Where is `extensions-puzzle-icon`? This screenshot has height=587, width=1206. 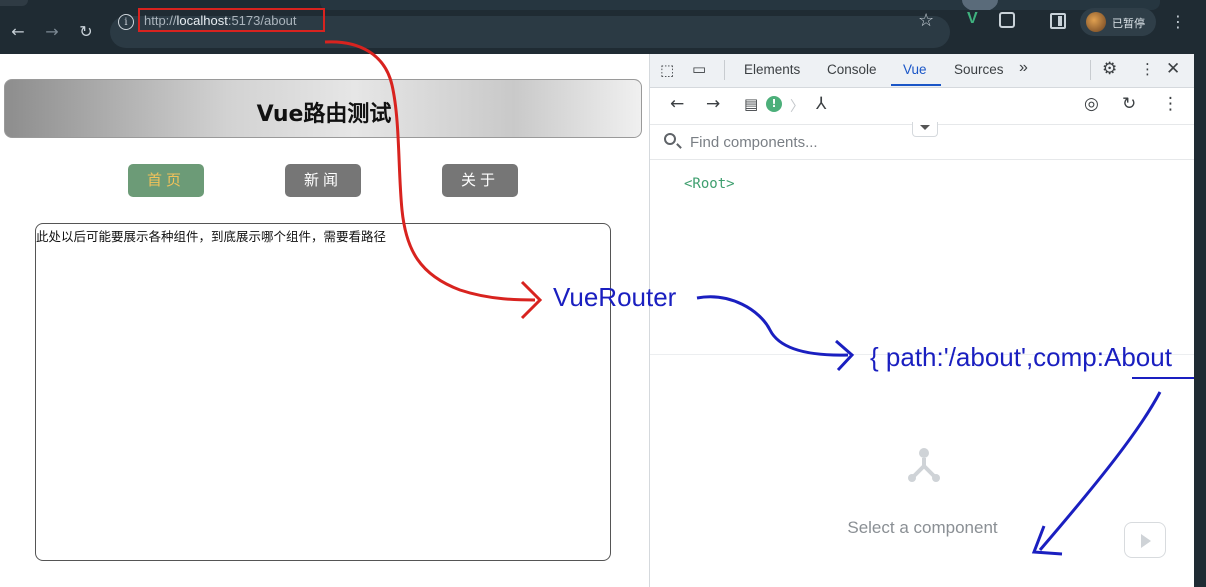 extensions-puzzle-icon is located at coordinates (1007, 20).